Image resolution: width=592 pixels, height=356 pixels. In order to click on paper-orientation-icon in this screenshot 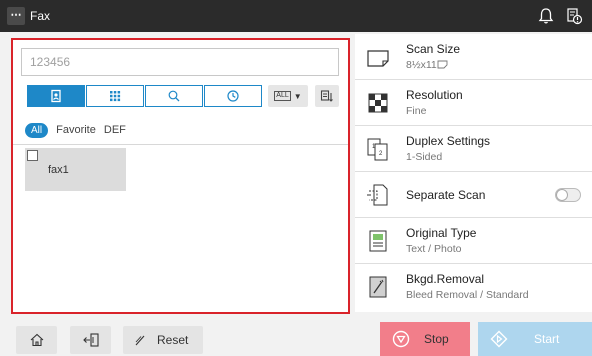, I will do `click(442, 64)`.